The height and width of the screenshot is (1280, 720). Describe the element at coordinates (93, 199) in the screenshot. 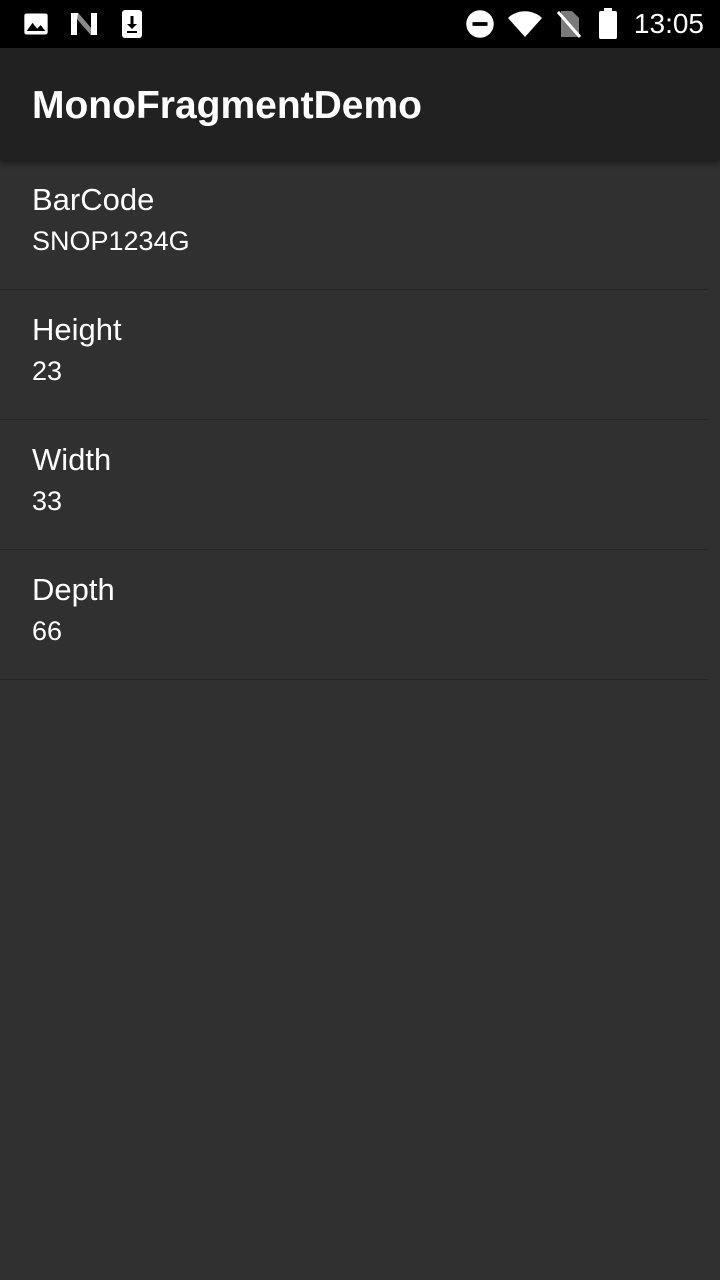

I see `item-label: BarCode` at that location.